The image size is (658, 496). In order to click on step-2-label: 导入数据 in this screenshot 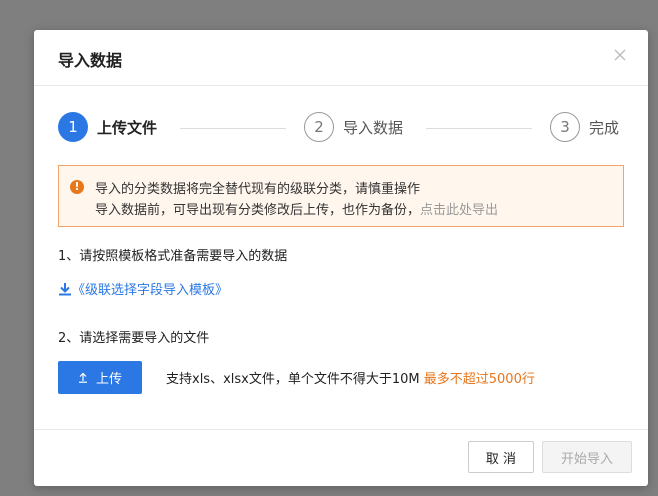, I will do `click(373, 127)`.